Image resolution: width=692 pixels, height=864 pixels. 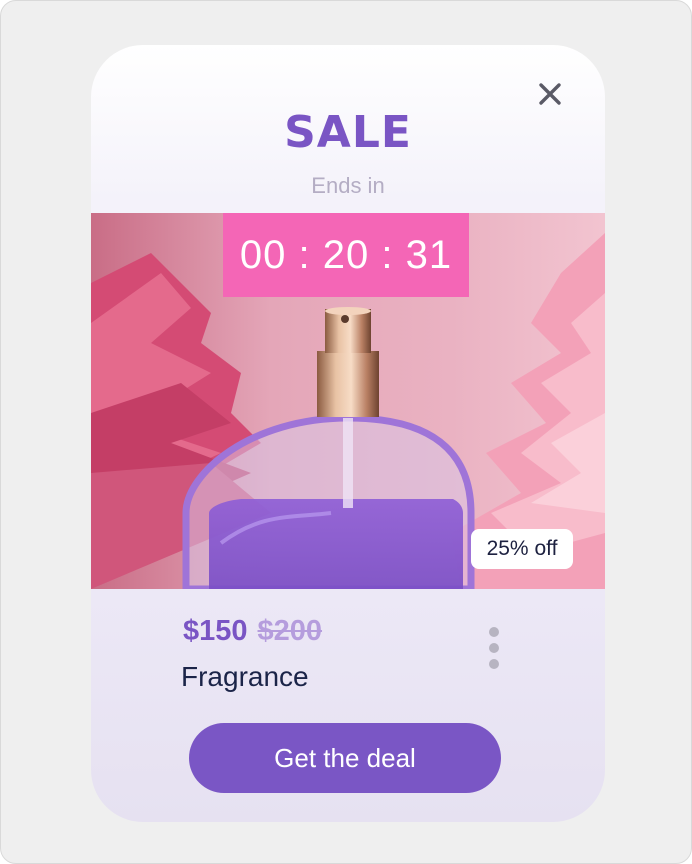 I want to click on discount-badge: 25% off, so click(x=522, y=549).